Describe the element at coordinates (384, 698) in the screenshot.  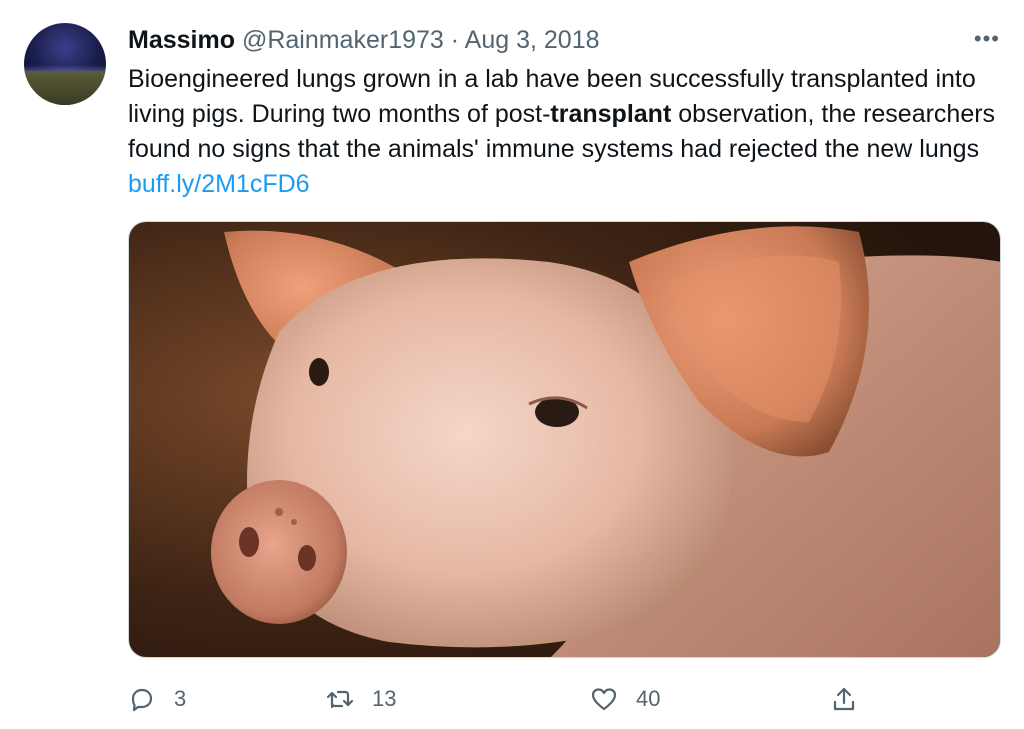
I see `retweet-count: 13` at that location.